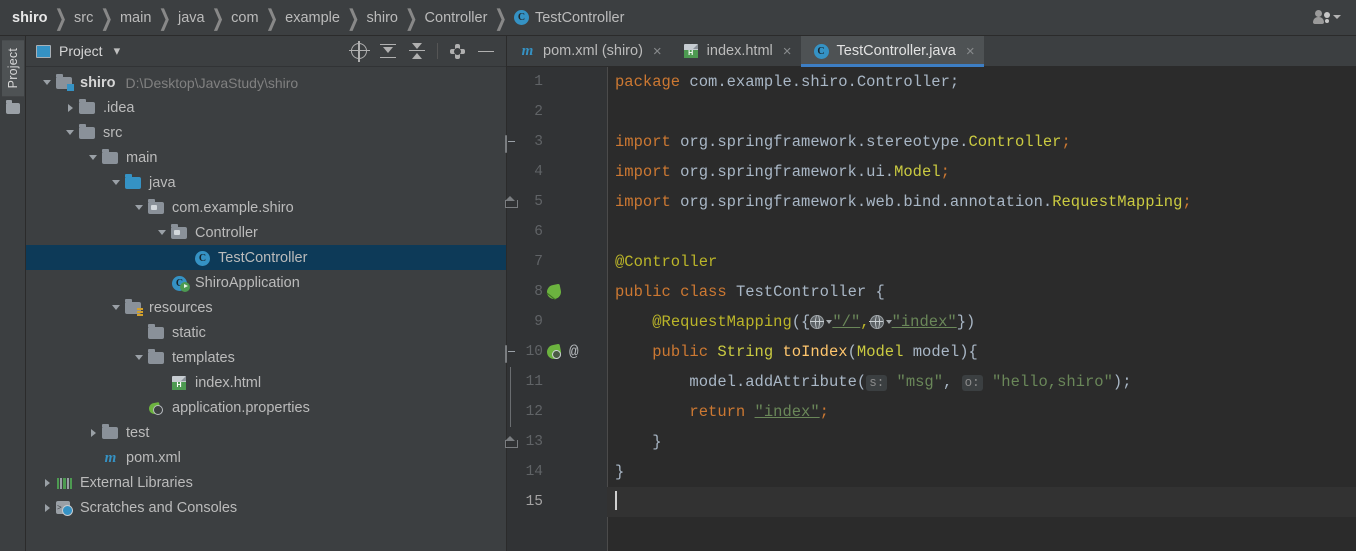 The image size is (1356, 551). I want to click on gutter-row-15: 15, so click(557, 502).